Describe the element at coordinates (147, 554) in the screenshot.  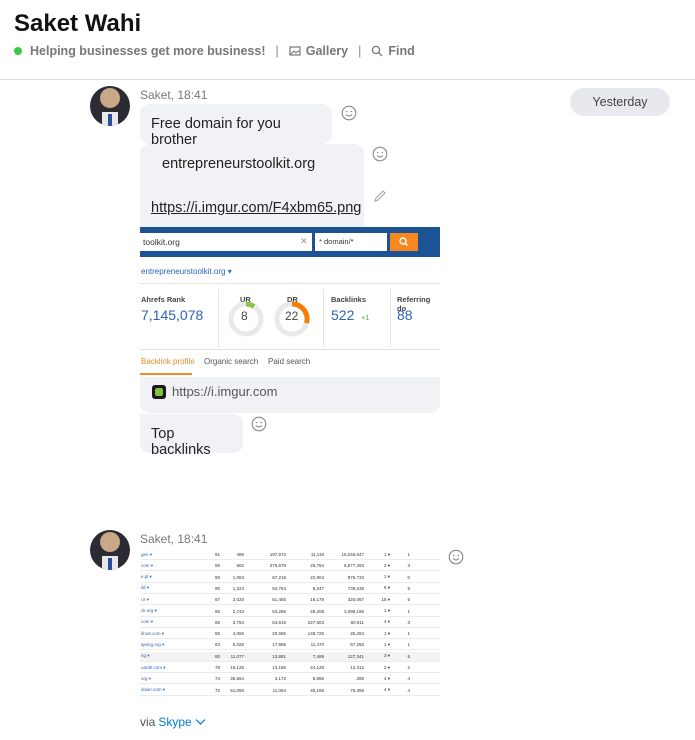
I see `table-cell: gen ▾` at that location.